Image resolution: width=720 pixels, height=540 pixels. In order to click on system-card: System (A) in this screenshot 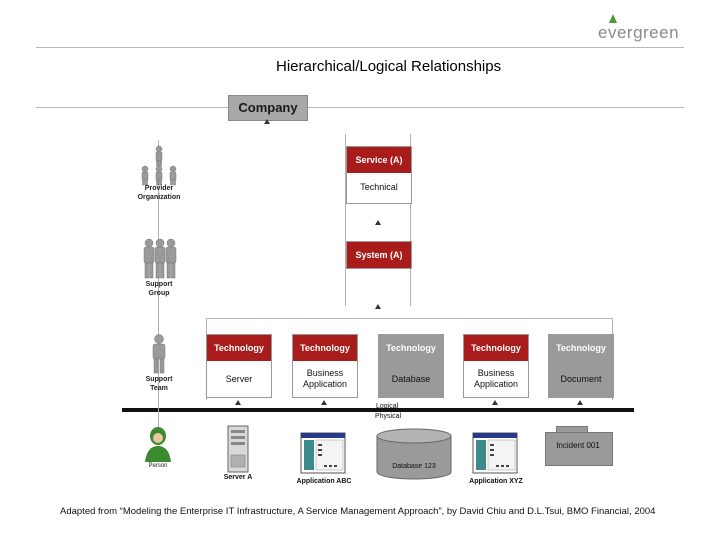, I will do `click(379, 255)`.